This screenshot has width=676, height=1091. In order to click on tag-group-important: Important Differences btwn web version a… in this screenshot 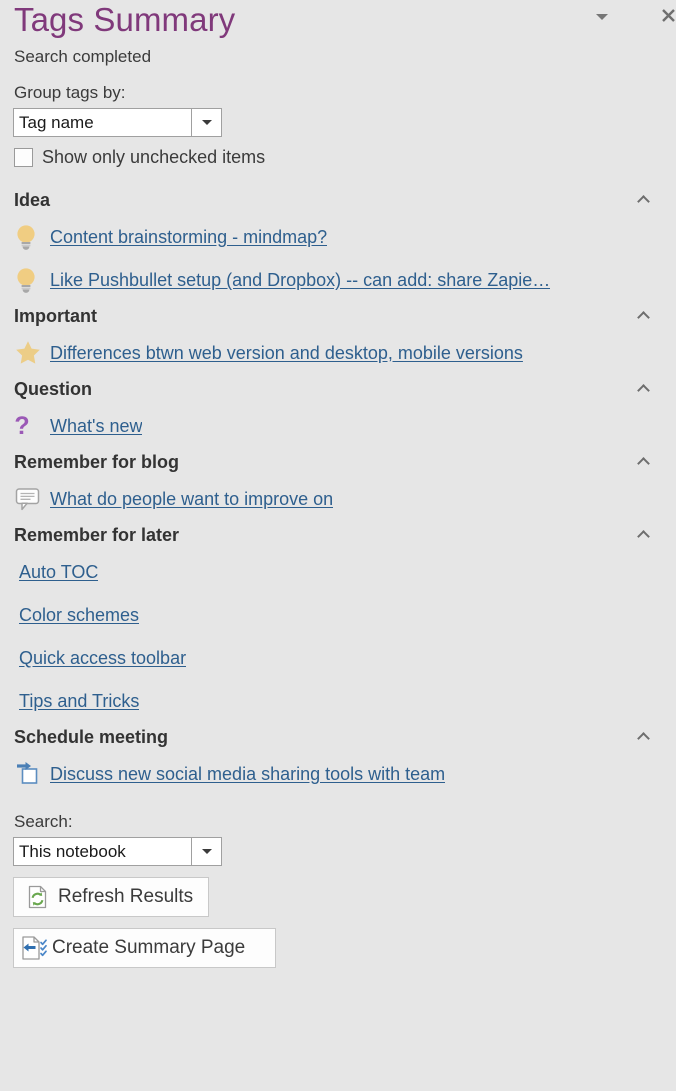, I will do `click(338, 337)`.